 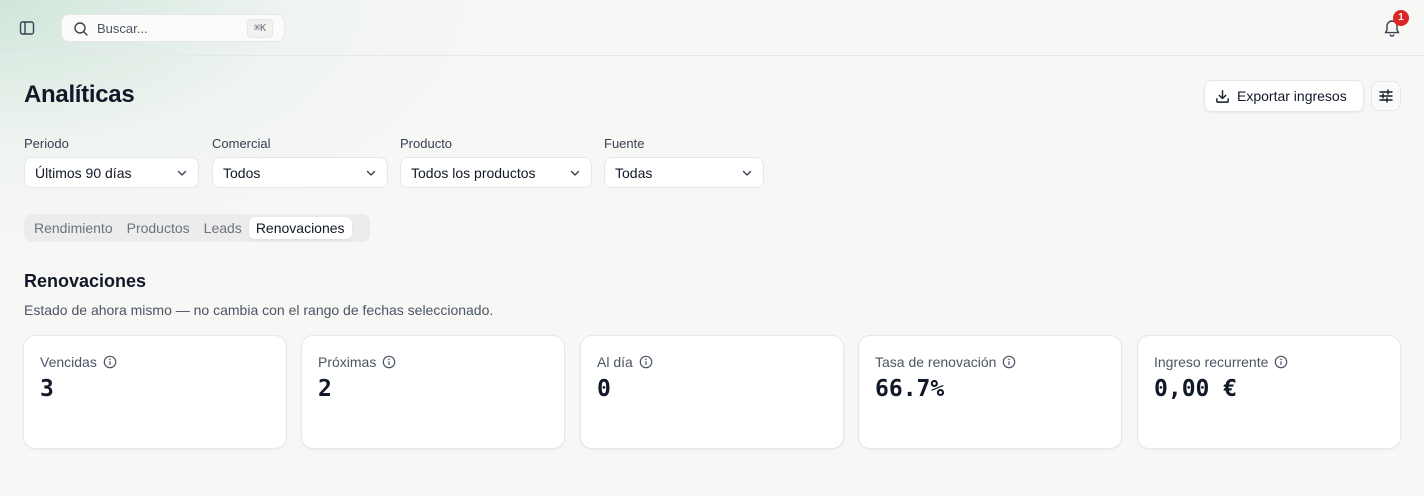 What do you see at coordinates (473, 172) in the screenshot?
I see `filter-product-value: Todos los productos` at bounding box center [473, 172].